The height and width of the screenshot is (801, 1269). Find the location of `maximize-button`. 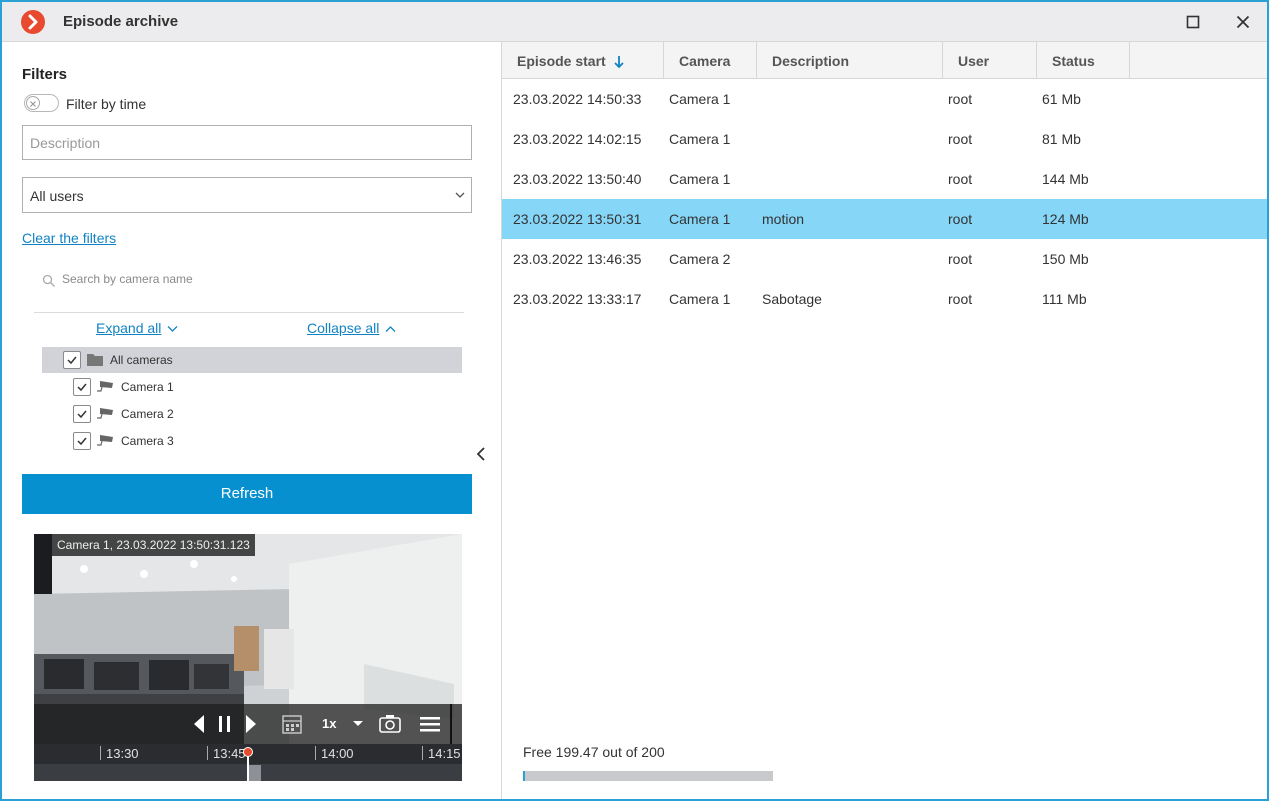

maximize-button is located at coordinates (1193, 22).